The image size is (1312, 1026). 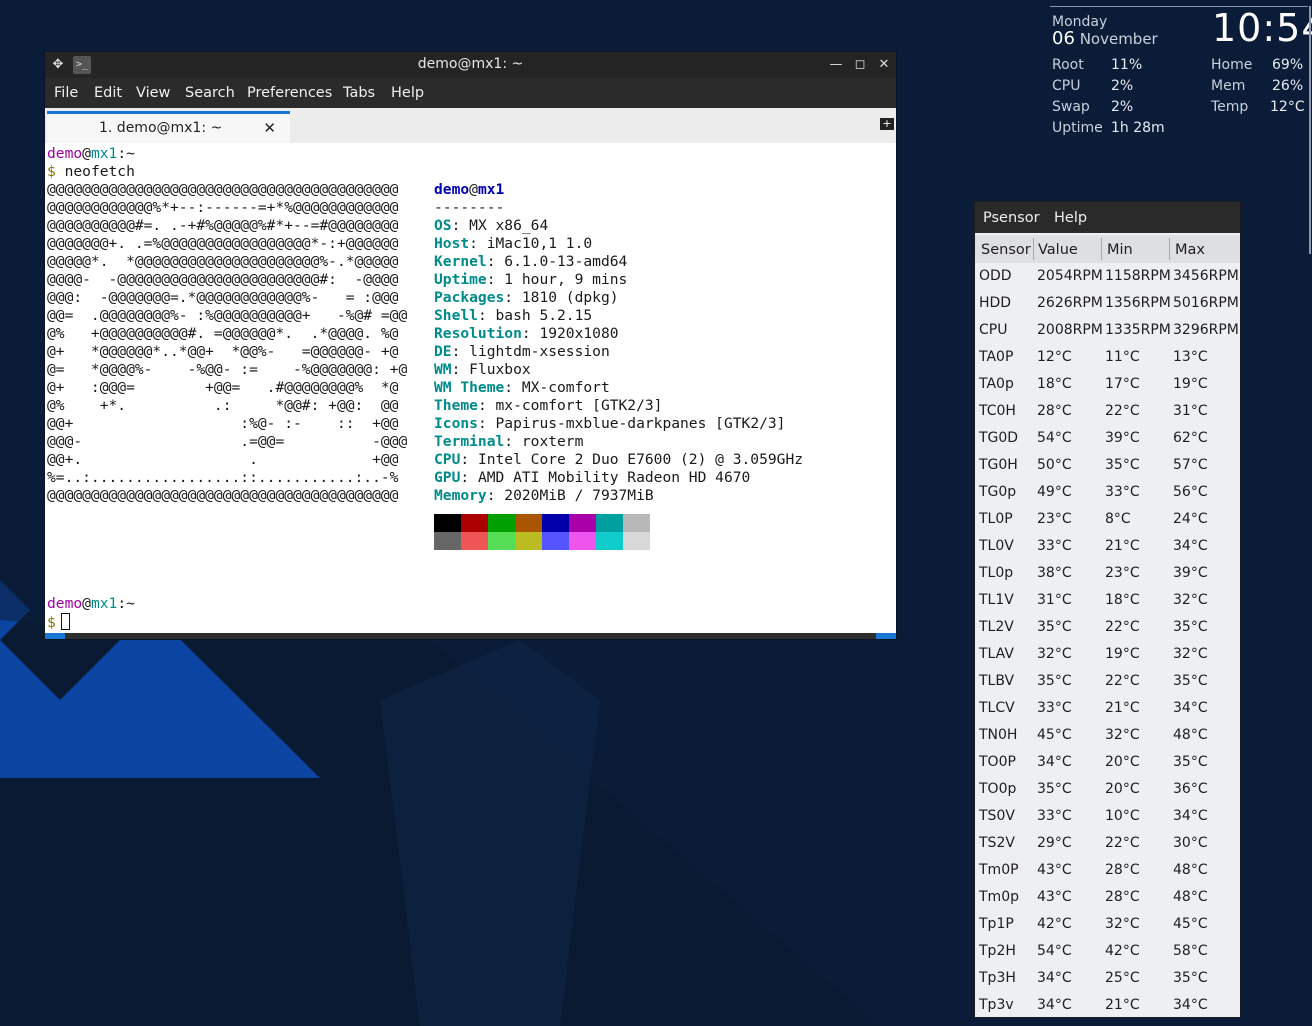 I want to click on ascii-logo-line: @@@: -@@@@@@@=.*@@@@@@@@@@@@%- = :@@@, so click(x=223, y=297).